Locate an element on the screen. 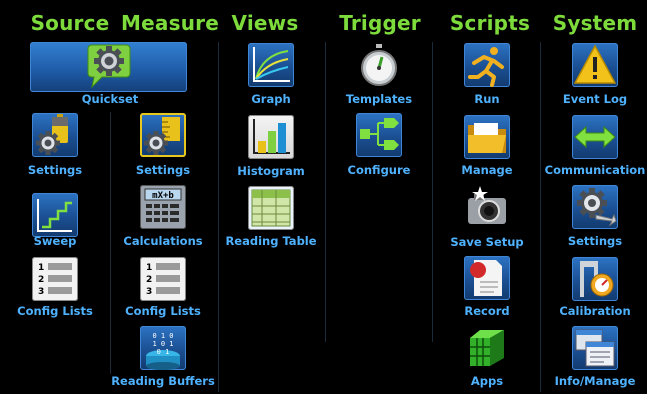  views-graph-label: Graph is located at coordinates (271, 99).